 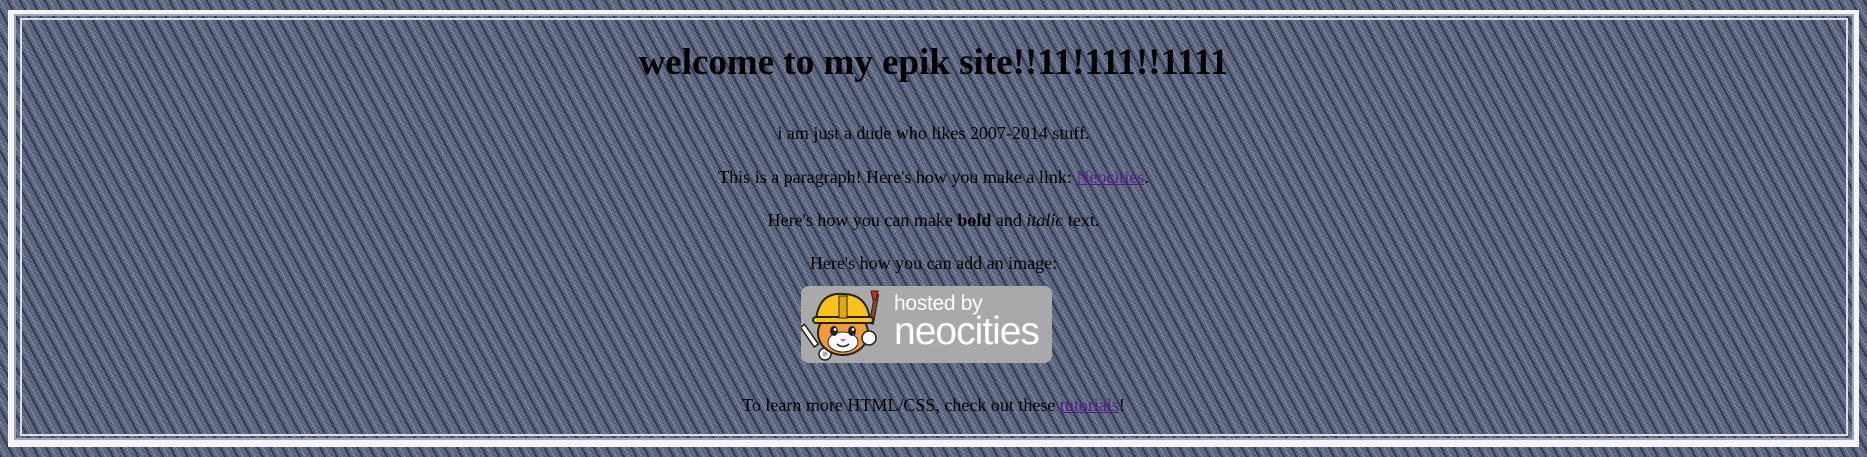 What do you see at coordinates (862, 220) in the screenshot?
I see `format-paragraph-text: Here's how you can make` at bounding box center [862, 220].